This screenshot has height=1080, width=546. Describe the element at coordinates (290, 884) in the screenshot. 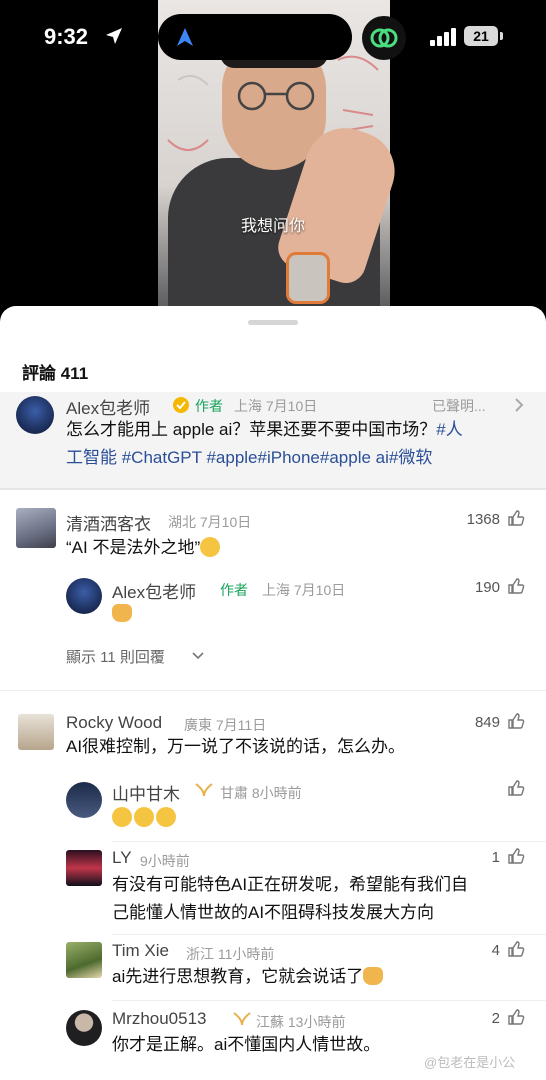

I see `reply-text: 有没有可能特色AI正在研发呢，希望能有我们自` at that location.